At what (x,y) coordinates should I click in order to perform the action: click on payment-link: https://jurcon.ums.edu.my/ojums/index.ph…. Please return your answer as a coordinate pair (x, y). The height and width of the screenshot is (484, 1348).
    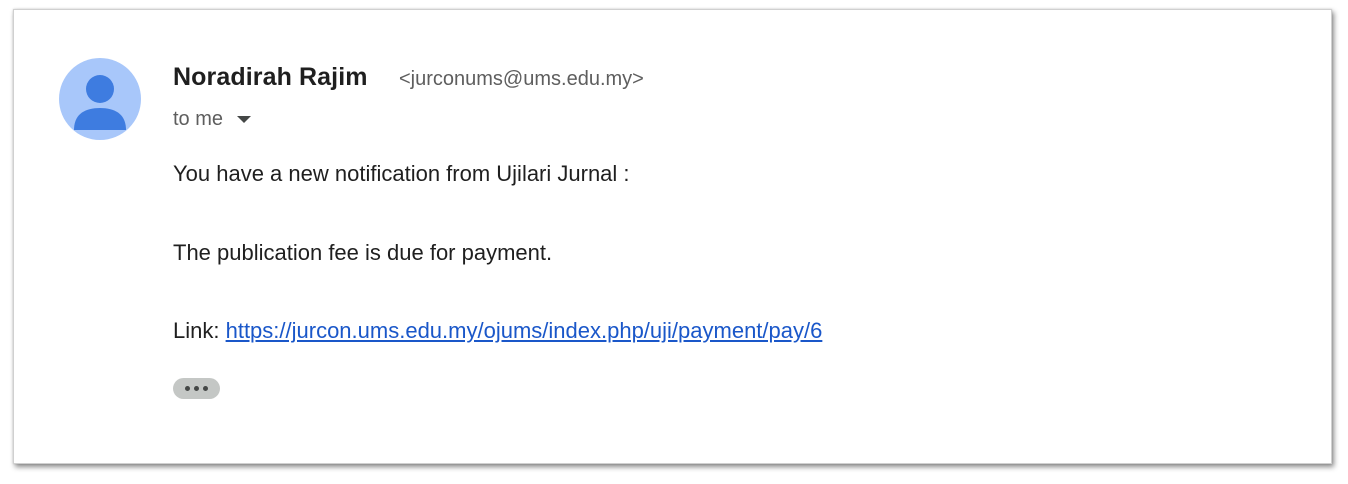
    Looking at the image, I should click on (524, 330).